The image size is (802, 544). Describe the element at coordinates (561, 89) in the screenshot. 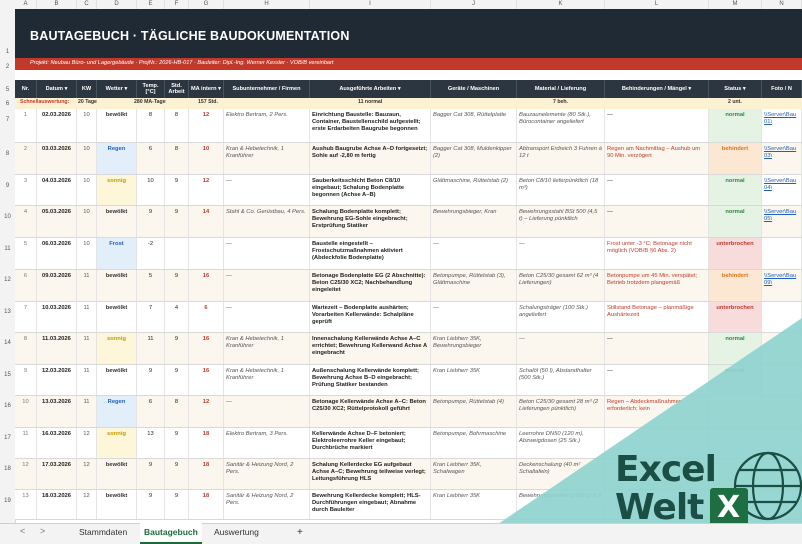

I see `header-material: Material / Lieferung` at that location.